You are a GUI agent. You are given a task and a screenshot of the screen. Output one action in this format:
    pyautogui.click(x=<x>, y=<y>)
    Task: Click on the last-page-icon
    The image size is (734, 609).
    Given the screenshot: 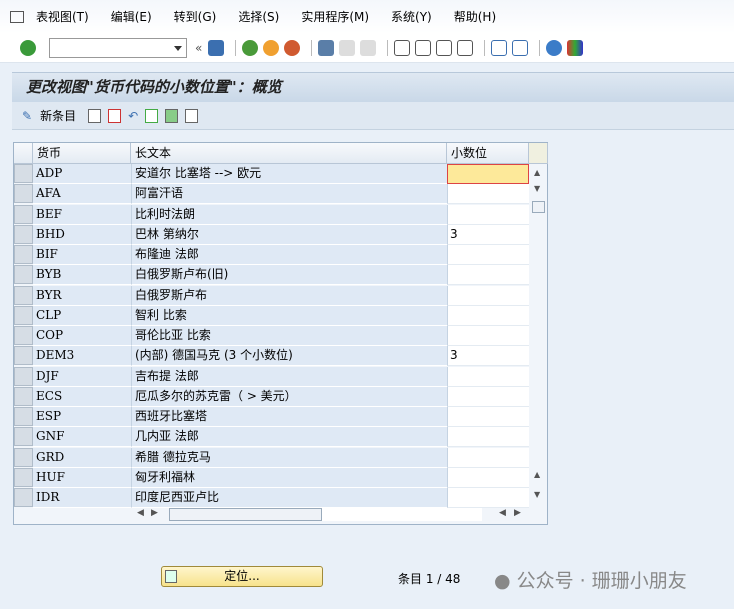 What is the action you would take?
    pyautogui.click(x=465, y=47)
    